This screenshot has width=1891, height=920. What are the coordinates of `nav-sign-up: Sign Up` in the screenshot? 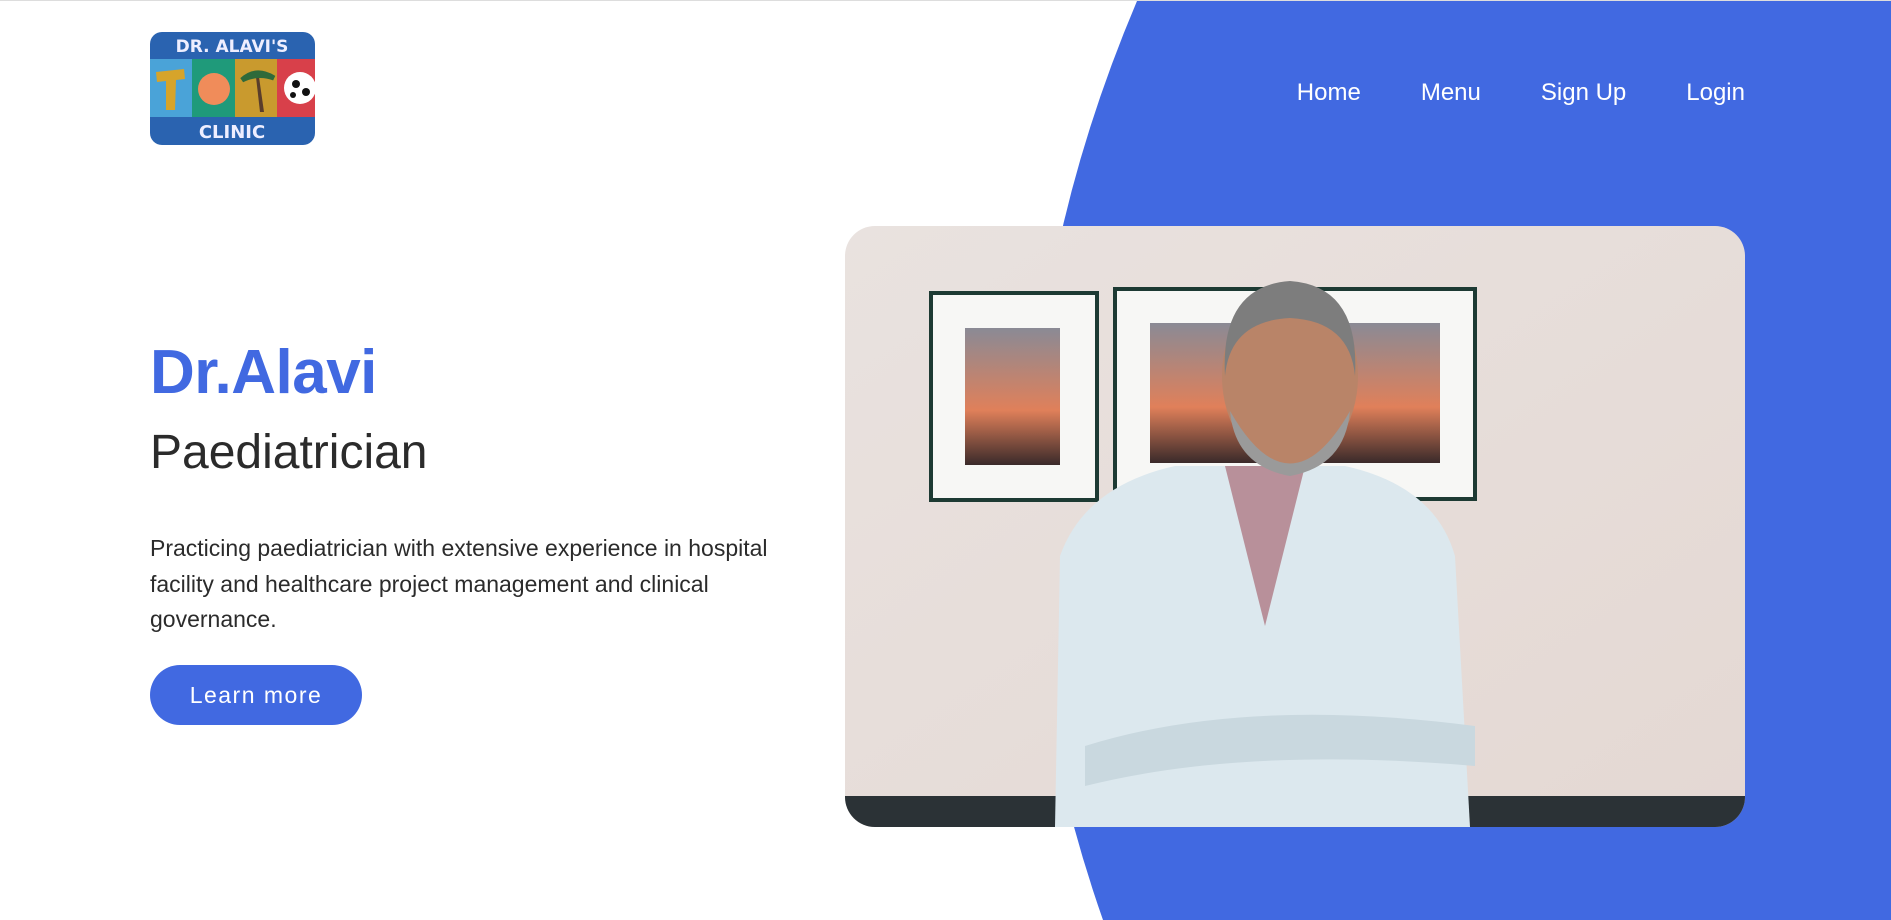 It's located at (1583, 93).